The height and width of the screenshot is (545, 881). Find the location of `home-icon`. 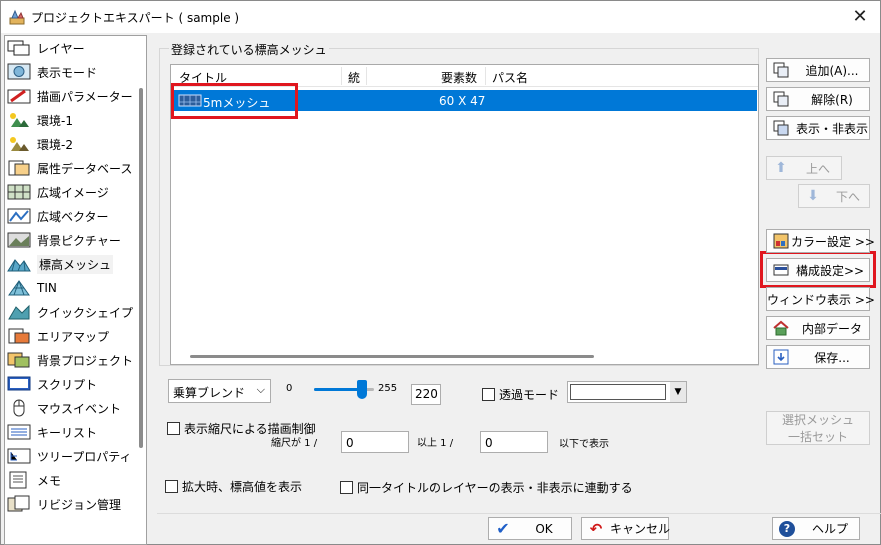

home-icon is located at coordinates (781, 328).